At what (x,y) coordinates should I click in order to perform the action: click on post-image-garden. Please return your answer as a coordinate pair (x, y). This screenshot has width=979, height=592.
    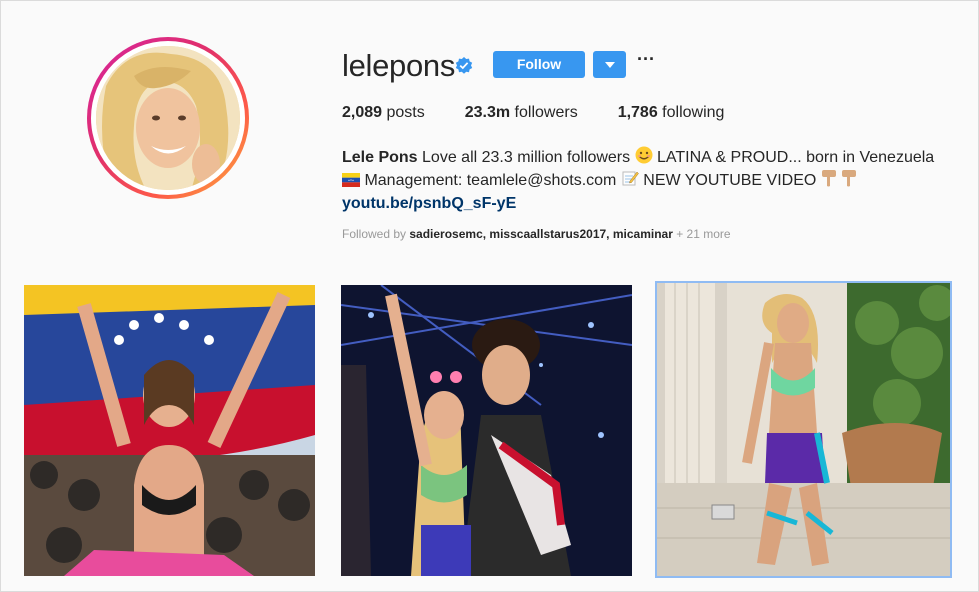
    Looking at the image, I should click on (803, 429).